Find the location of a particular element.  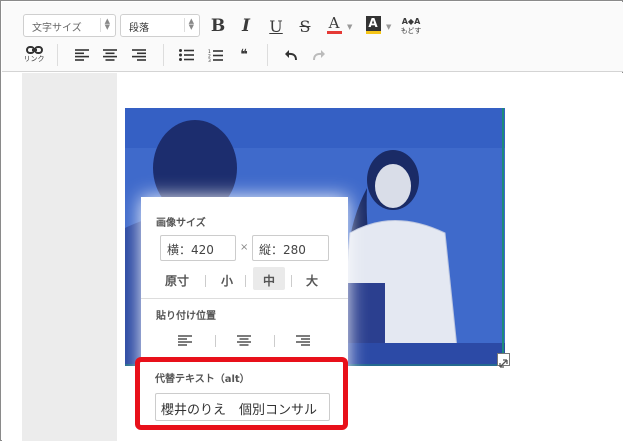

link-button: リンク is located at coordinates (34, 55).